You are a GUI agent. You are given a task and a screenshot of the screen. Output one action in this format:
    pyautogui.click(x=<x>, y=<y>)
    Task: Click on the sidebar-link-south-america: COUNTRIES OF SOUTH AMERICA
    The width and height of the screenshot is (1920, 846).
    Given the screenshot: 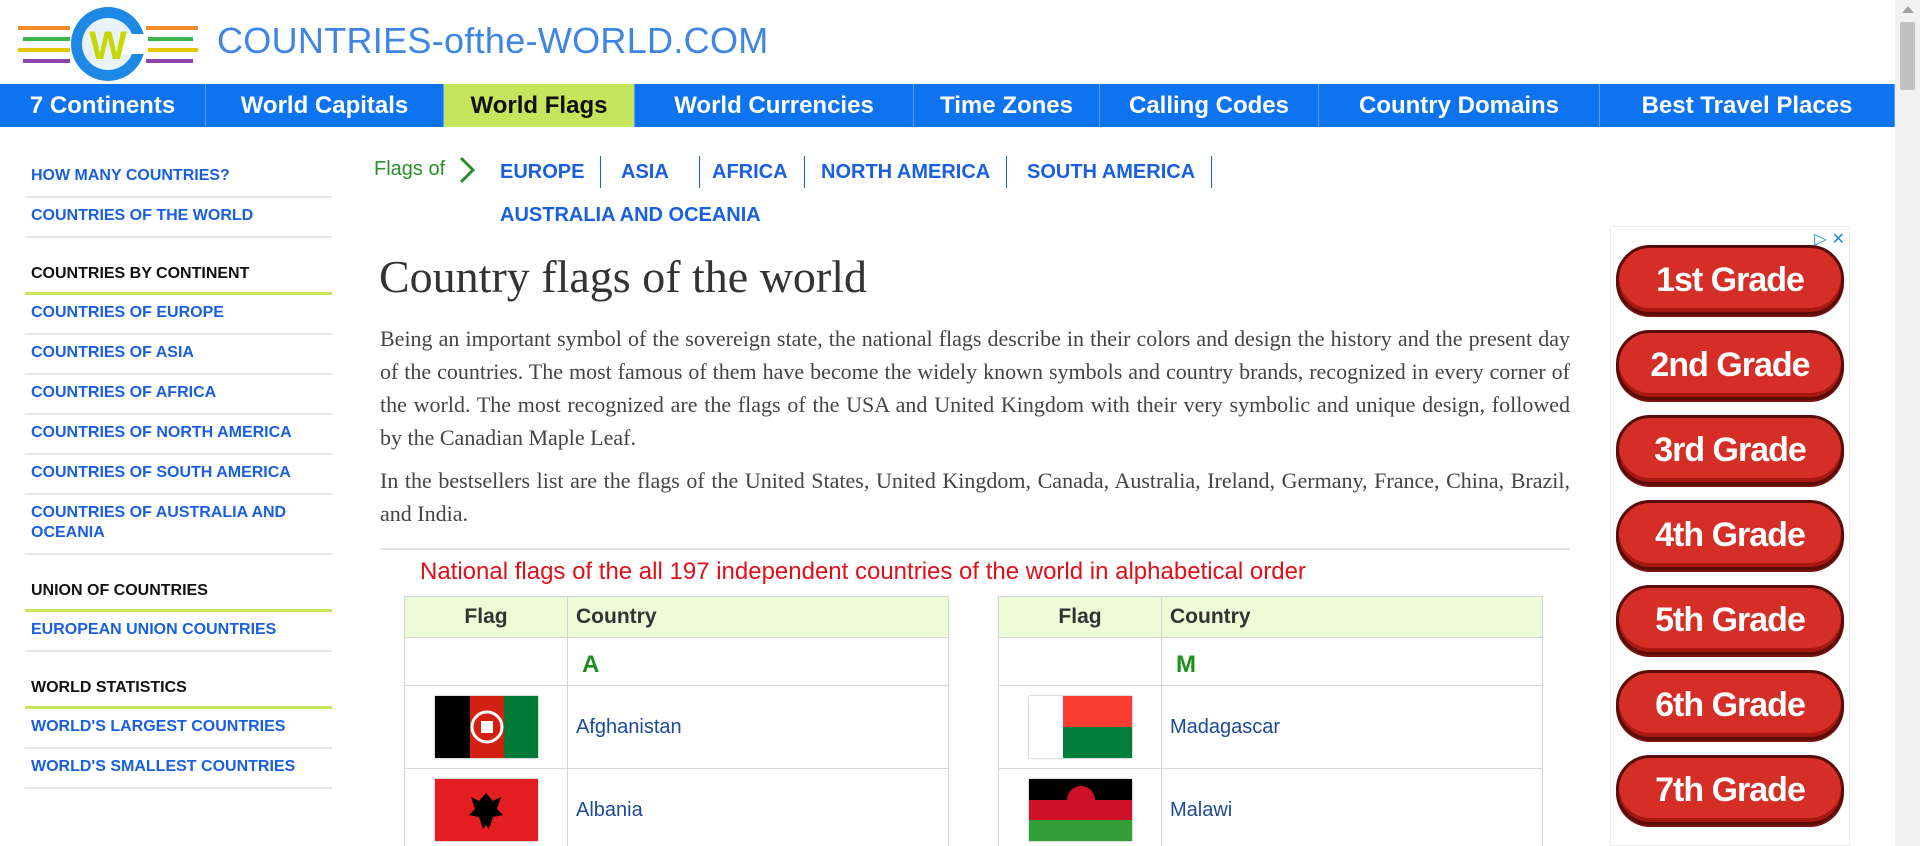 What is the action you would take?
    pyautogui.click(x=178, y=475)
    